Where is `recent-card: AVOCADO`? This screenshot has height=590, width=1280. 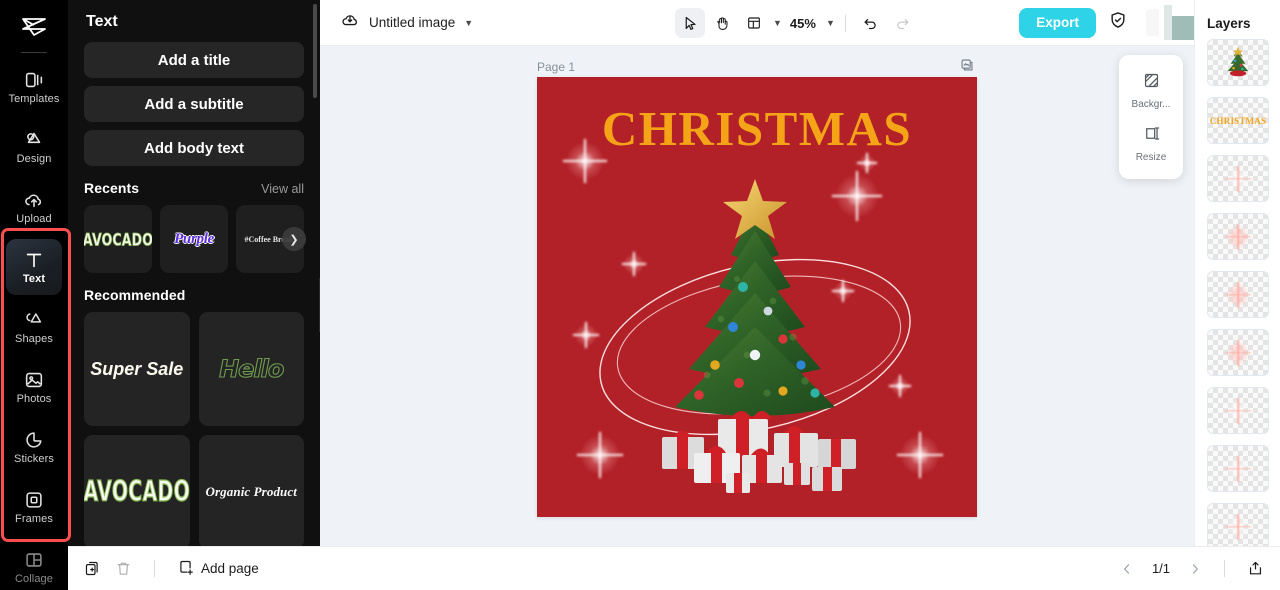 recent-card: AVOCADO is located at coordinates (118, 239).